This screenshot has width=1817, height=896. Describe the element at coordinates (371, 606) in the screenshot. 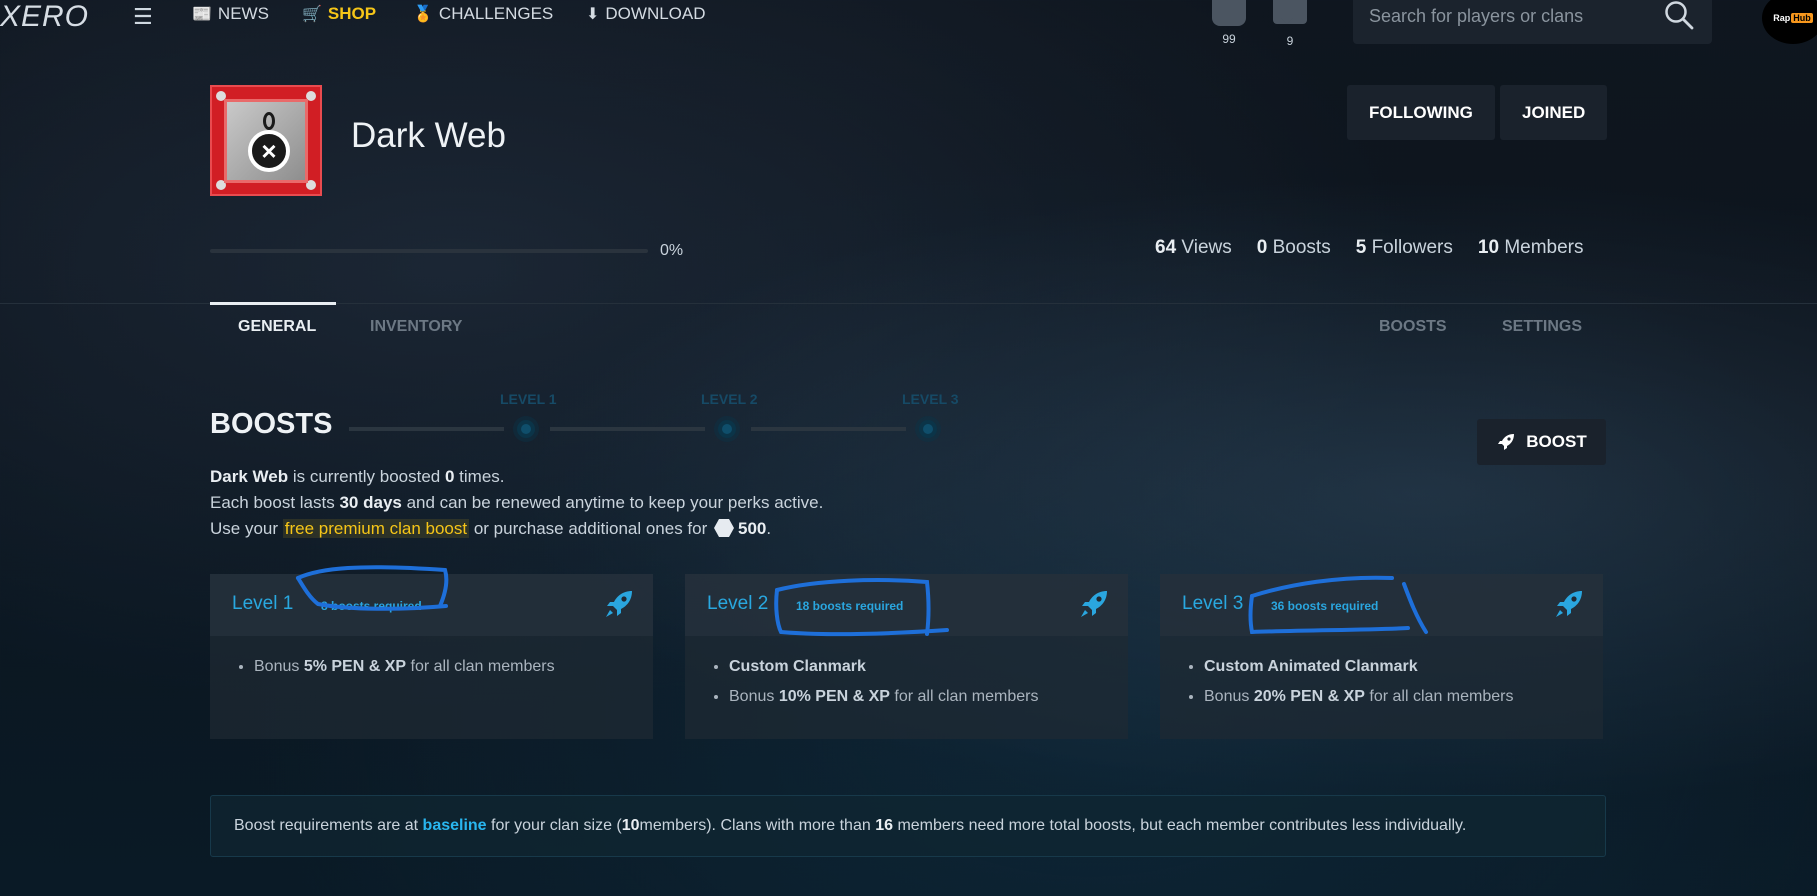

I see `boosts-required: 8 boosts required` at that location.